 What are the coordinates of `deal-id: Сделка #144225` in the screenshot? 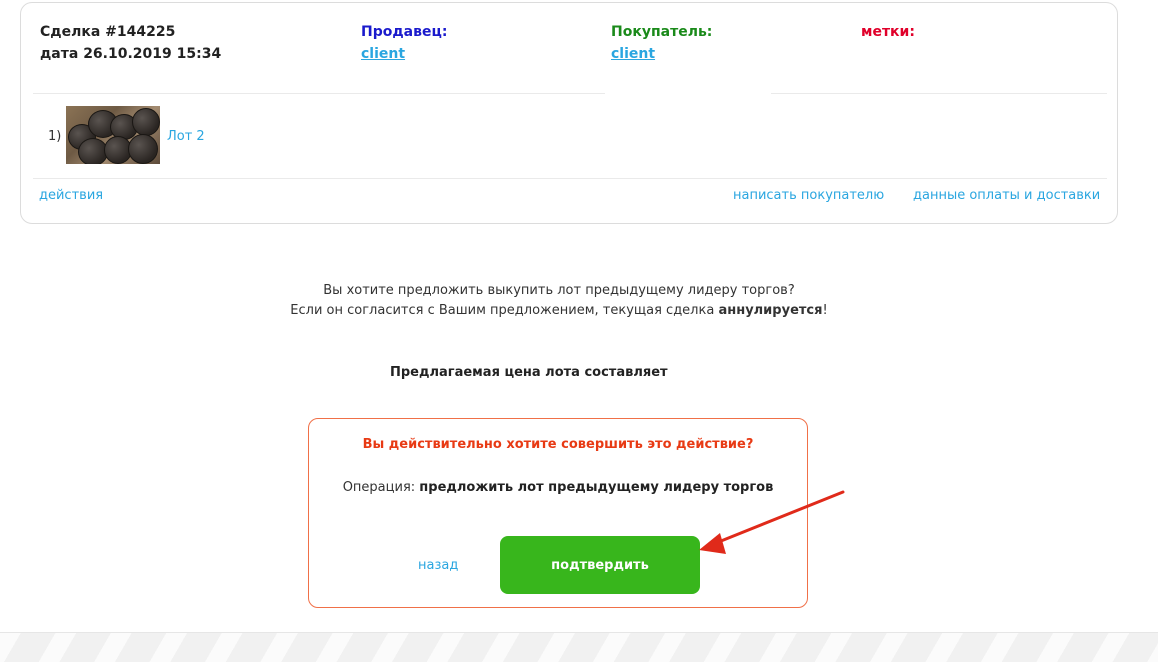 It's located at (108, 32).